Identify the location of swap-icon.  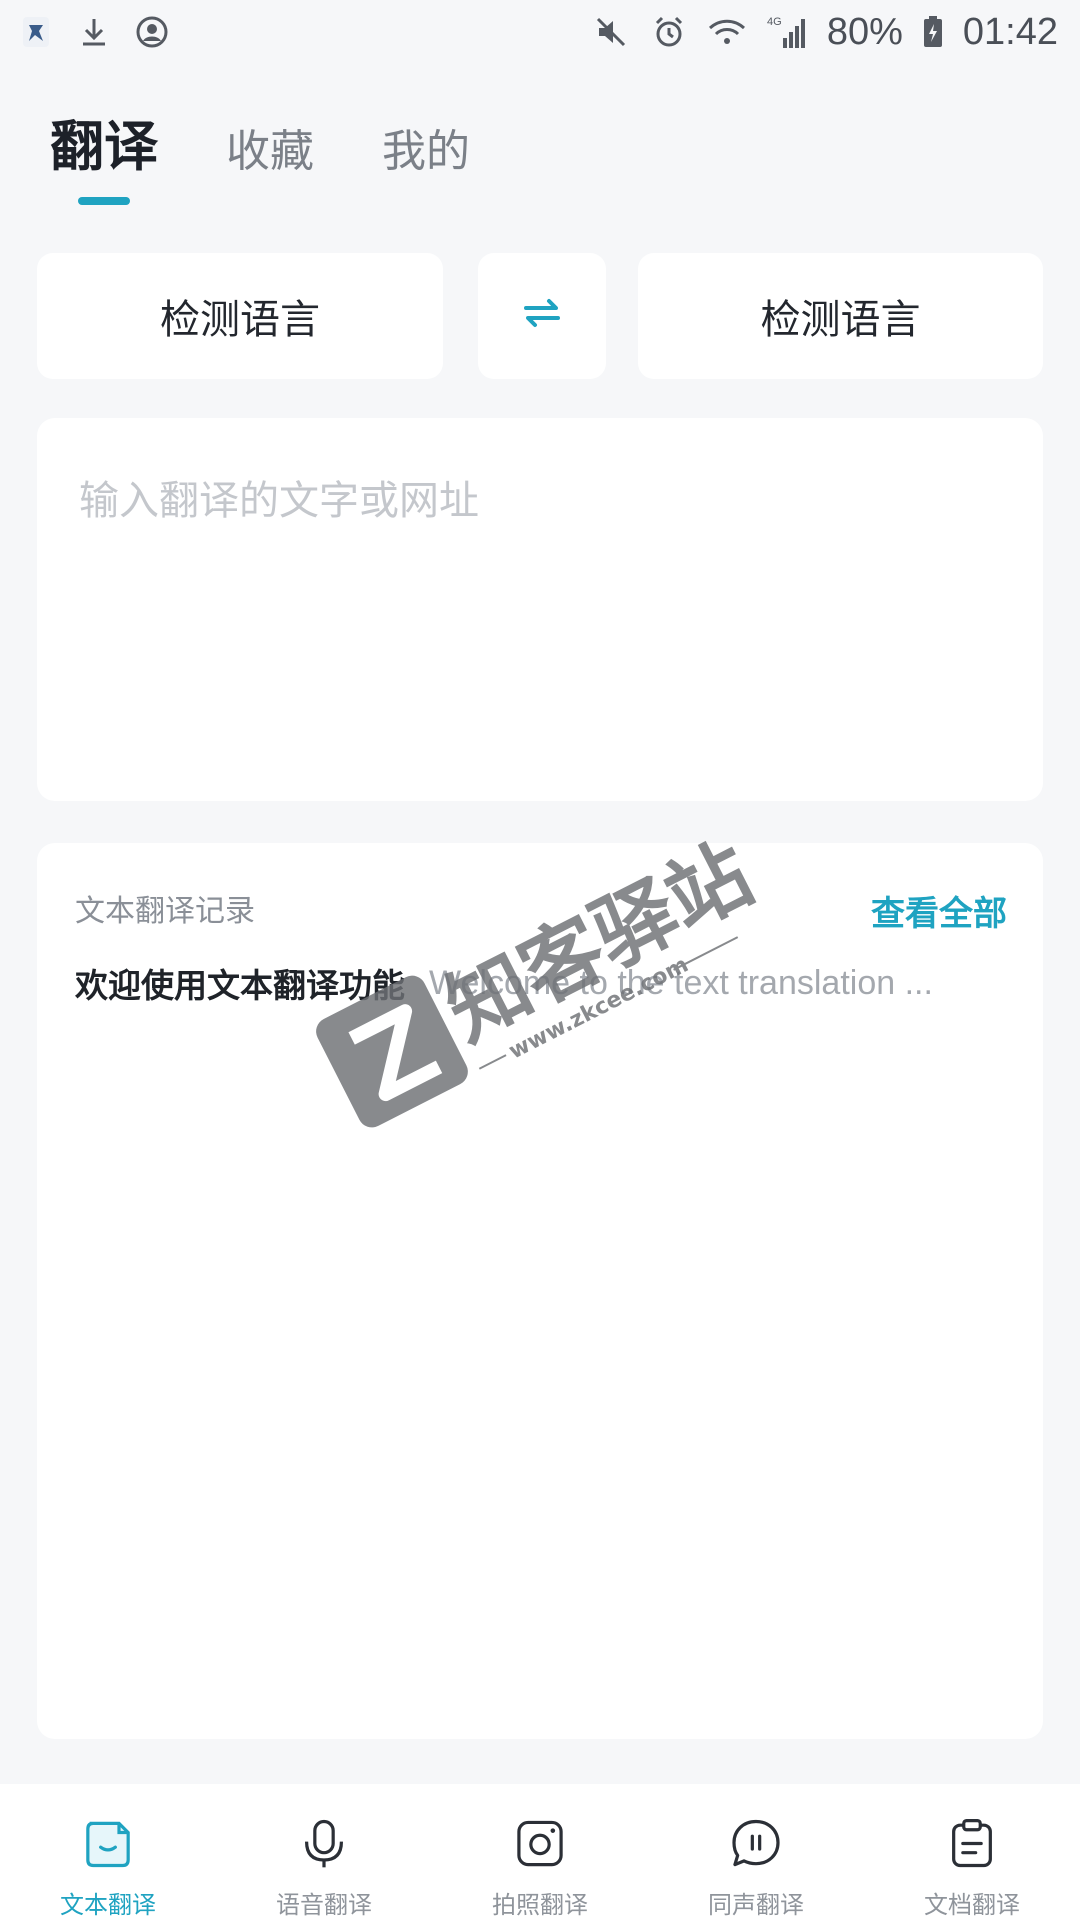
(542, 316).